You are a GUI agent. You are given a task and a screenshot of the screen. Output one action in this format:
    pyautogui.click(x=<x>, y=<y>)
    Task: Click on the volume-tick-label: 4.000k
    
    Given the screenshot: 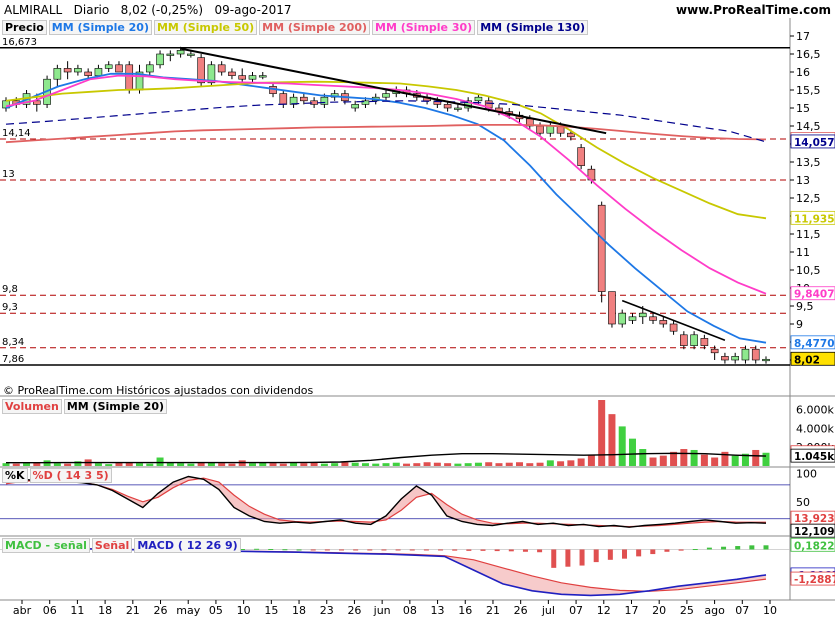 What is the action you would take?
    pyautogui.click(x=815, y=428)
    